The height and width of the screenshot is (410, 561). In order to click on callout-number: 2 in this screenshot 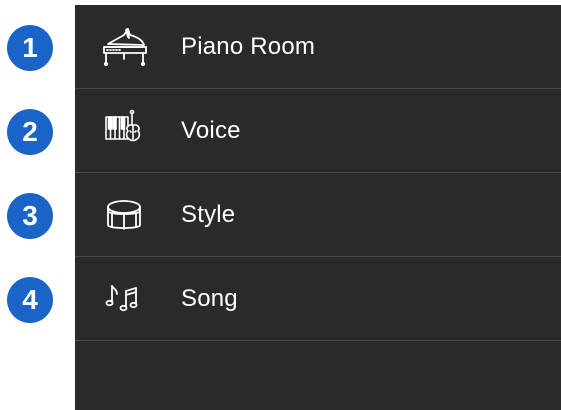, I will do `click(30, 131)`.